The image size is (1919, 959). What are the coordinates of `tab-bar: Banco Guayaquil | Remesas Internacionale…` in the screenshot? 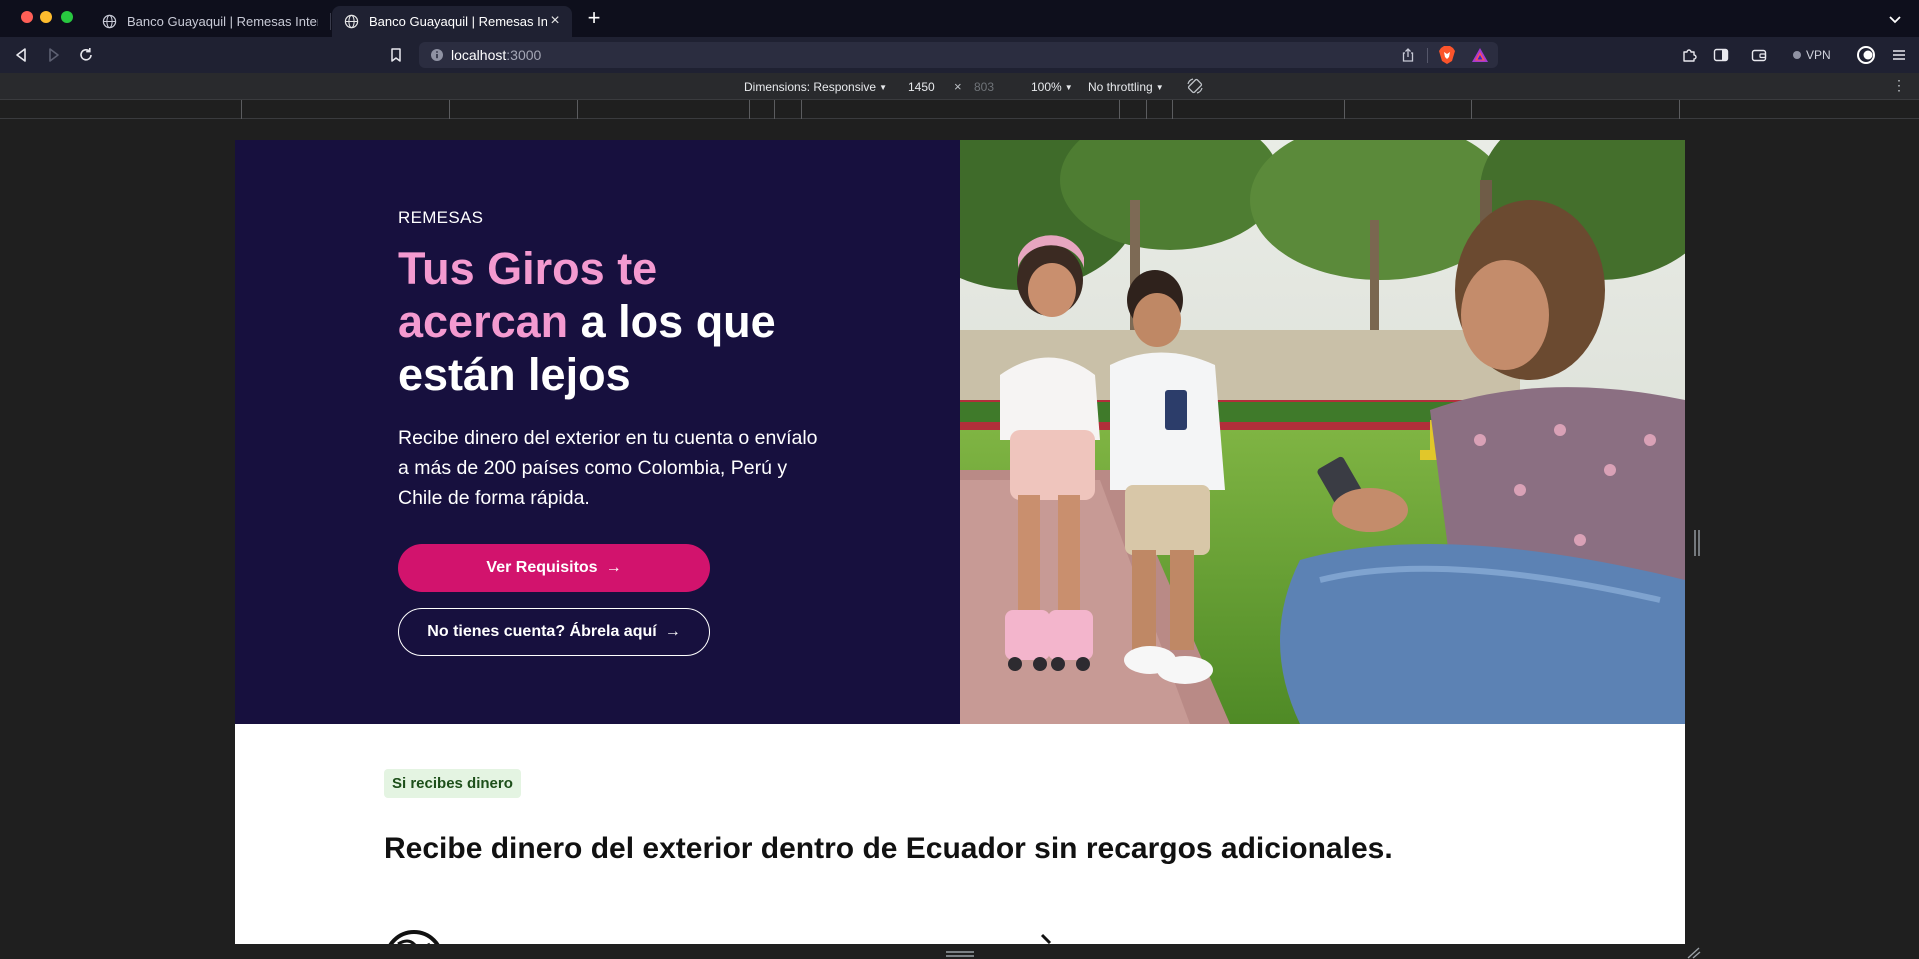 It's located at (959, 18).